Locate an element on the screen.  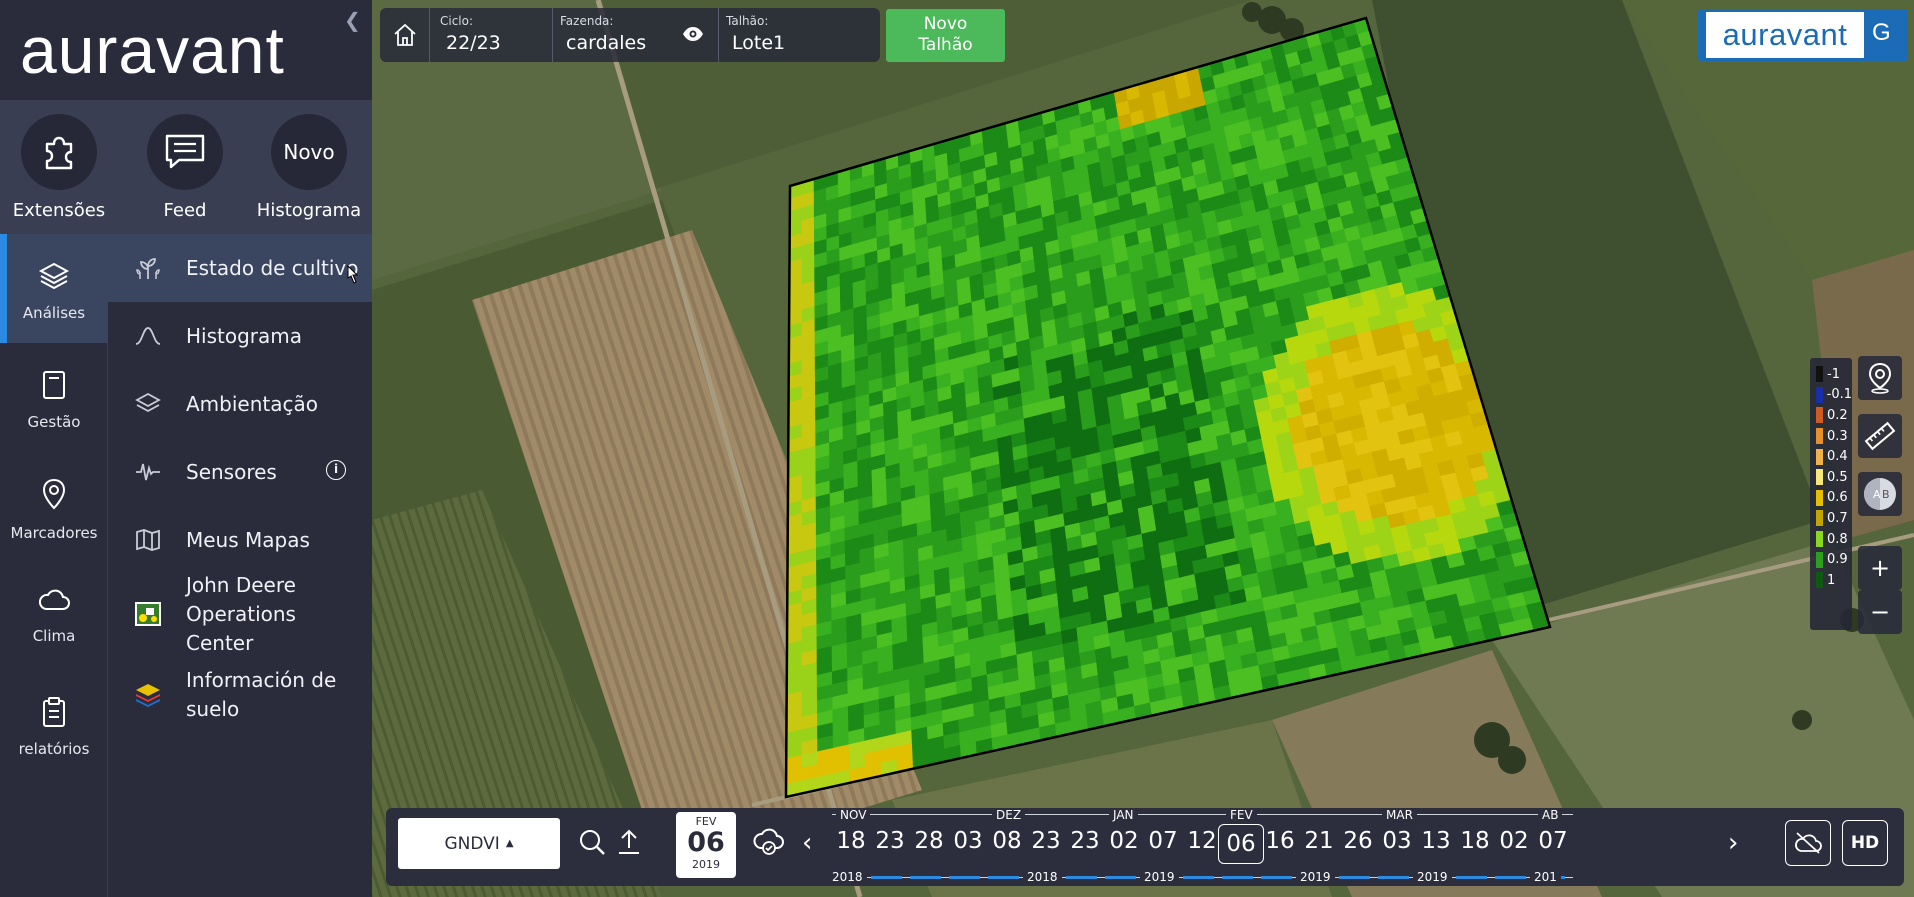
chat-icon is located at coordinates (185, 152).